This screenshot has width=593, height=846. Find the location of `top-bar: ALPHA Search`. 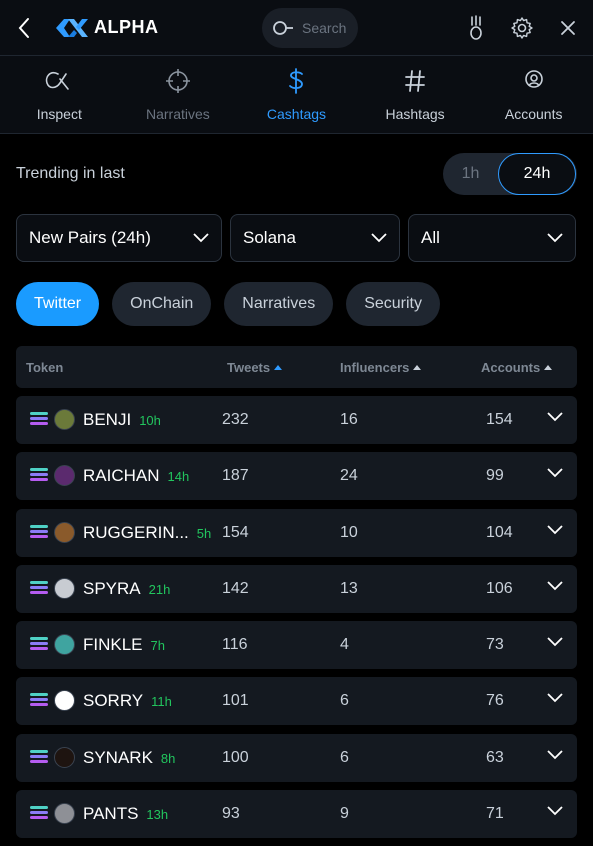

top-bar: ALPHA Search is located at coordinates (296, 28).